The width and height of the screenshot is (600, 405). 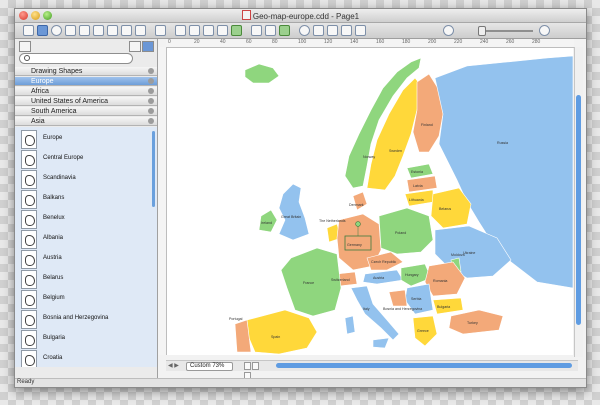 What do you see at coordinates (173, 365) in the screenshot?
I see `page-nav-arrows: ◀ ▶` at bounding box center [173, 365].